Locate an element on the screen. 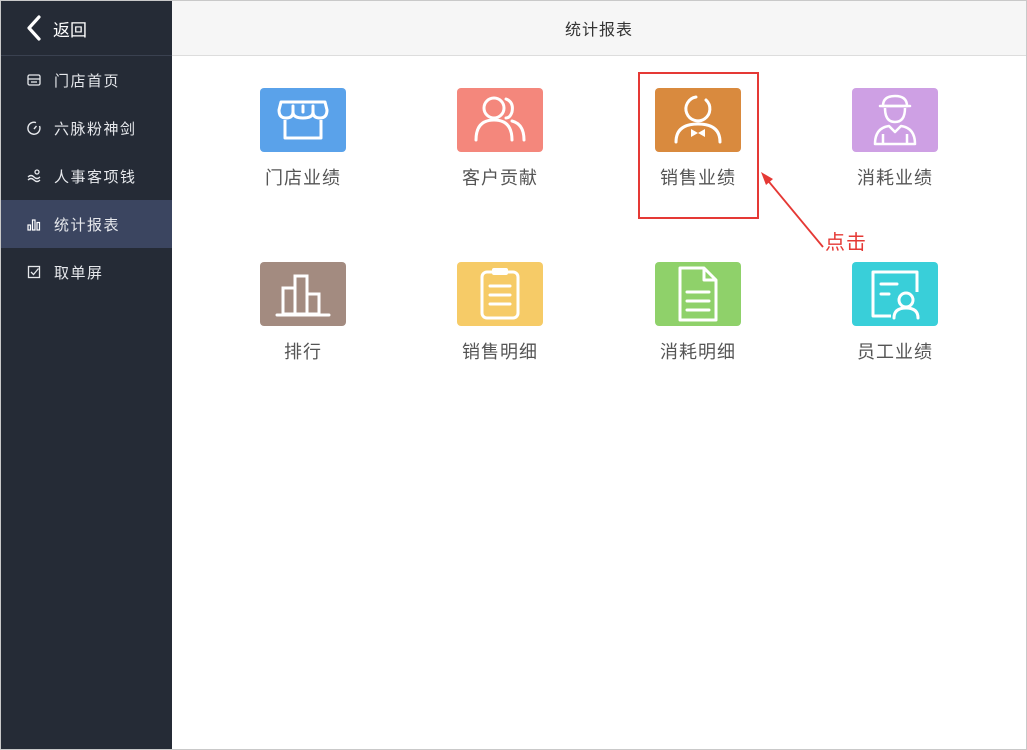  tile-customer-contribution: 客户贡献 is located at coordinates (500, 122).